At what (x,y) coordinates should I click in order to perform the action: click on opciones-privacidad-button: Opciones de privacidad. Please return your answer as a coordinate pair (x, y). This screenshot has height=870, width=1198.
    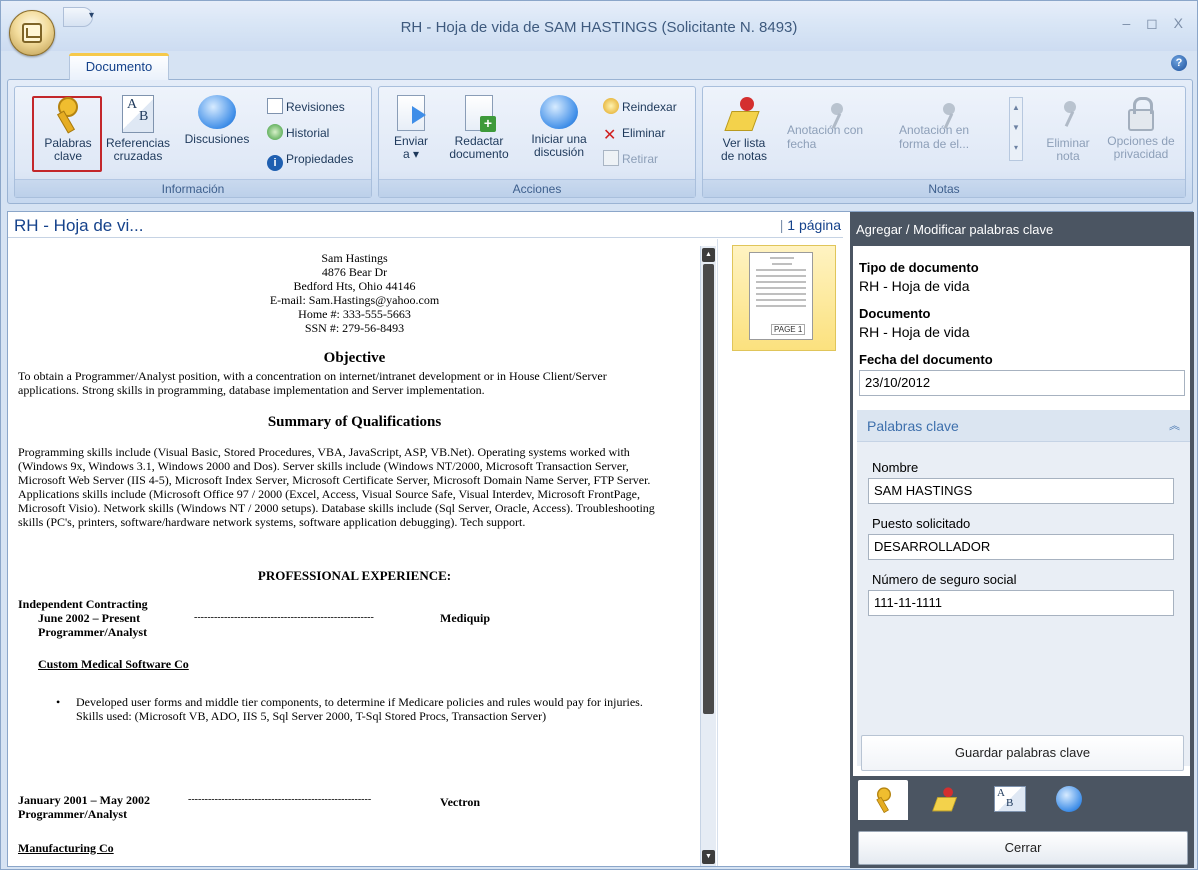
    Looking at the image, I should click on (1141, 128).